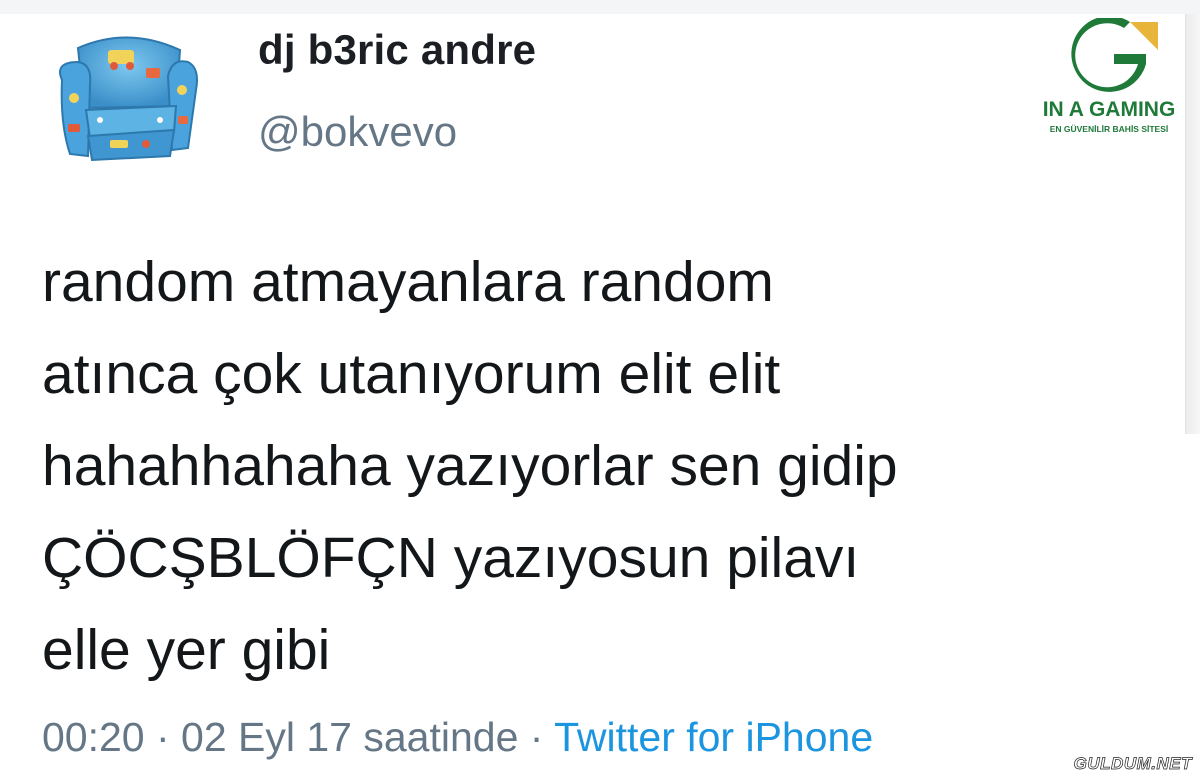 The height and width of the screenshot is (779, 1200). I want to click on watermark-subtitle: EN GÜVENİLİR BAHİS SİTESİ, so click(1109, 129).